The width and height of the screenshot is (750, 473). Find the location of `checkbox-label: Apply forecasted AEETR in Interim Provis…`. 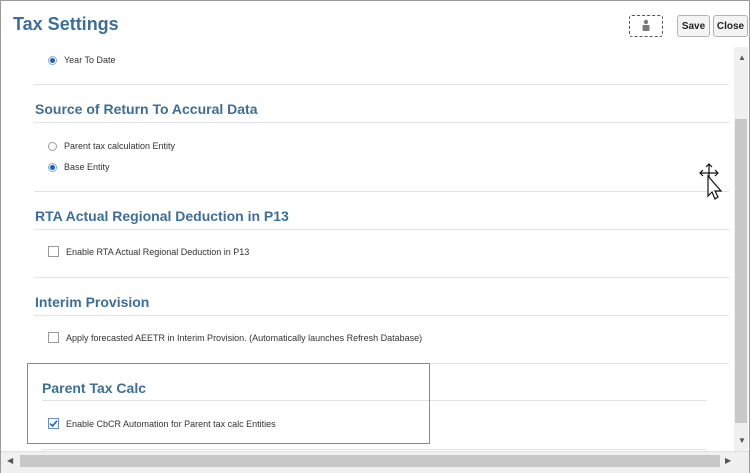

checkbox-label: Apply forecasted AEETR in Interim Provis… is located at coordinates (244, 337).